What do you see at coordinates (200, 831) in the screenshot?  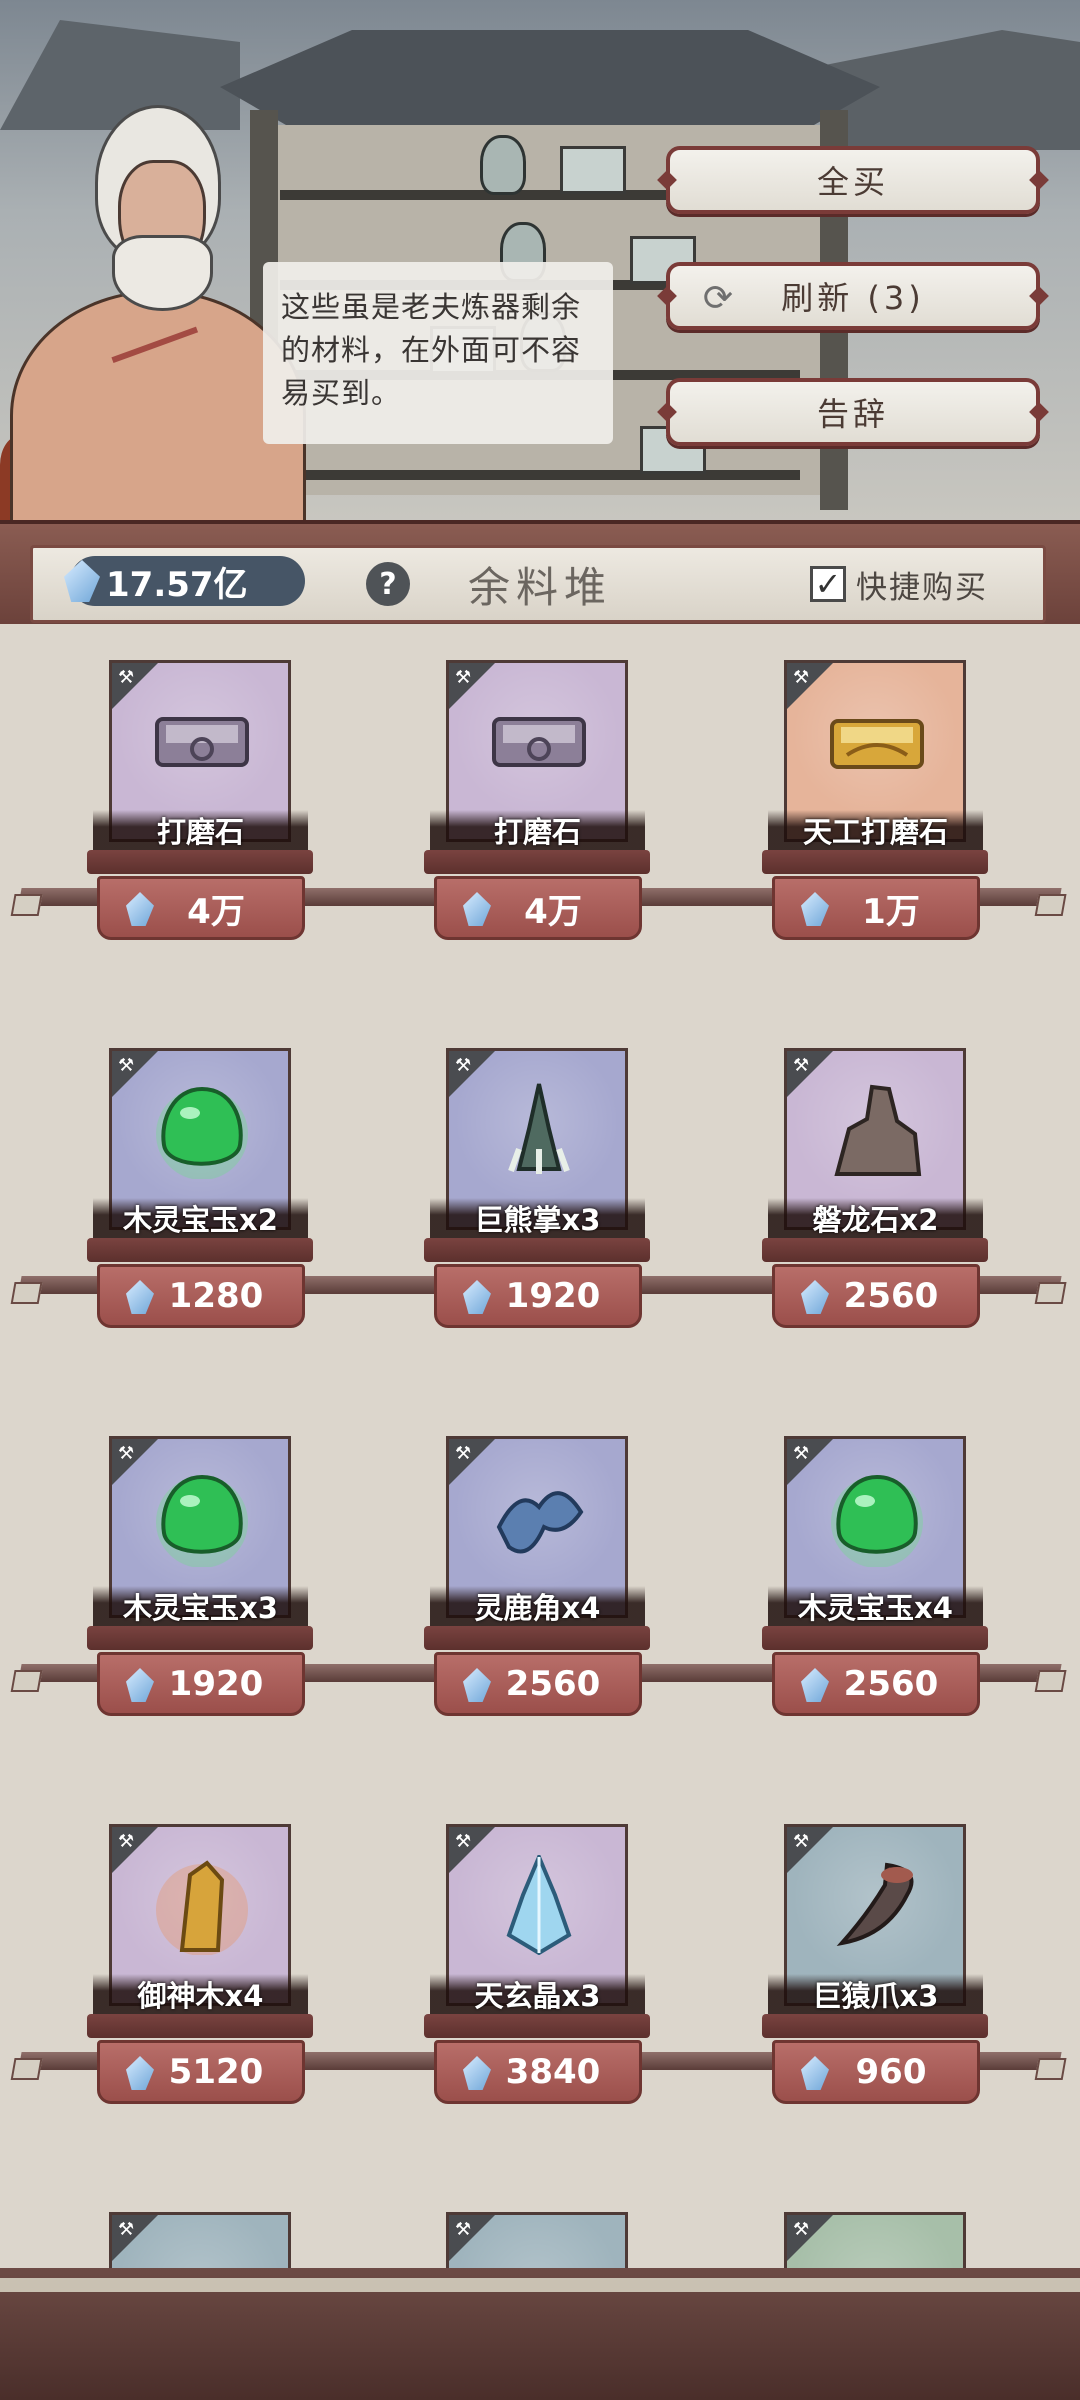 I see `item-name: 打磨石` at bounding box center [200, 831].